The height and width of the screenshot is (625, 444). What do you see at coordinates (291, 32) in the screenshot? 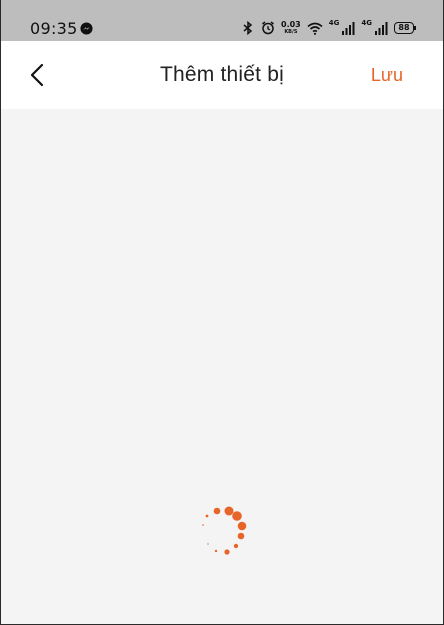
I see `net-speed-unit: KB/S` at bounding box center [291, 32].